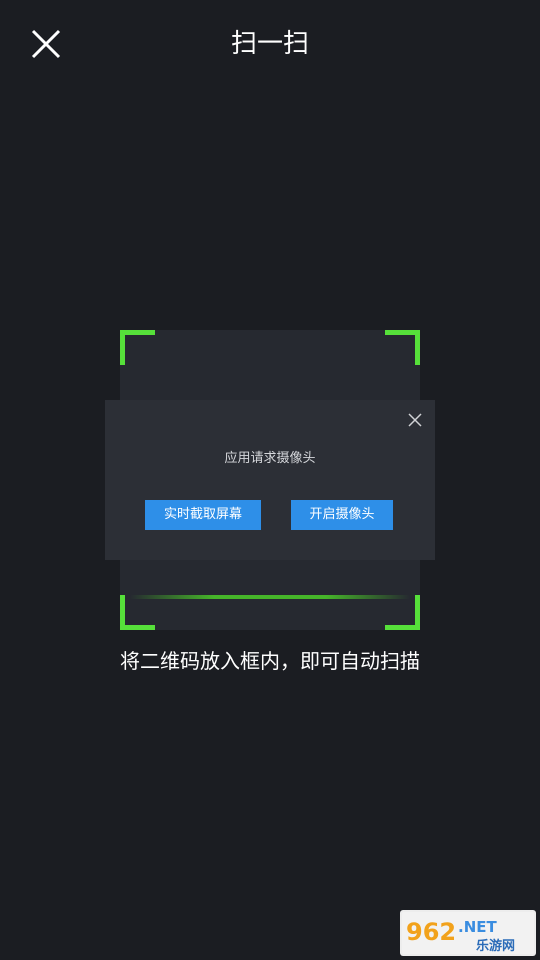 This screenshot has width=540, height=960. Describe the element at coordinates (270, 458) in the screenshot. I see `dialog-message: 应用请求摄像头` at that location.